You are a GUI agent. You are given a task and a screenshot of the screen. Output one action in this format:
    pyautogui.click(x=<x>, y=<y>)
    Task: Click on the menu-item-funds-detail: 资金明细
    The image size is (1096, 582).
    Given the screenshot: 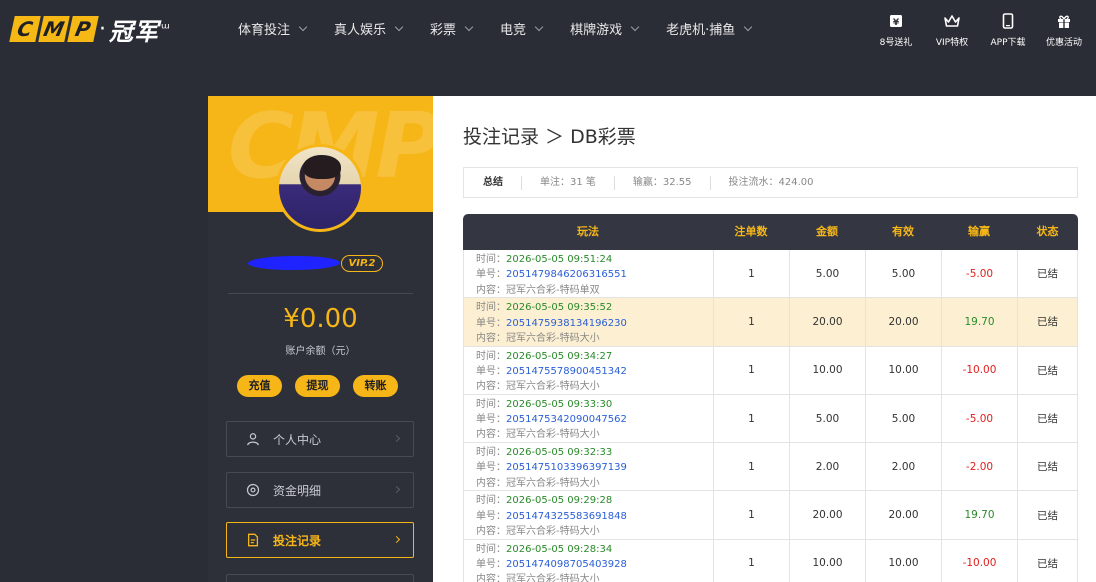 What is the action you would take?
    pyautogui.click(x=320, y=490)
    